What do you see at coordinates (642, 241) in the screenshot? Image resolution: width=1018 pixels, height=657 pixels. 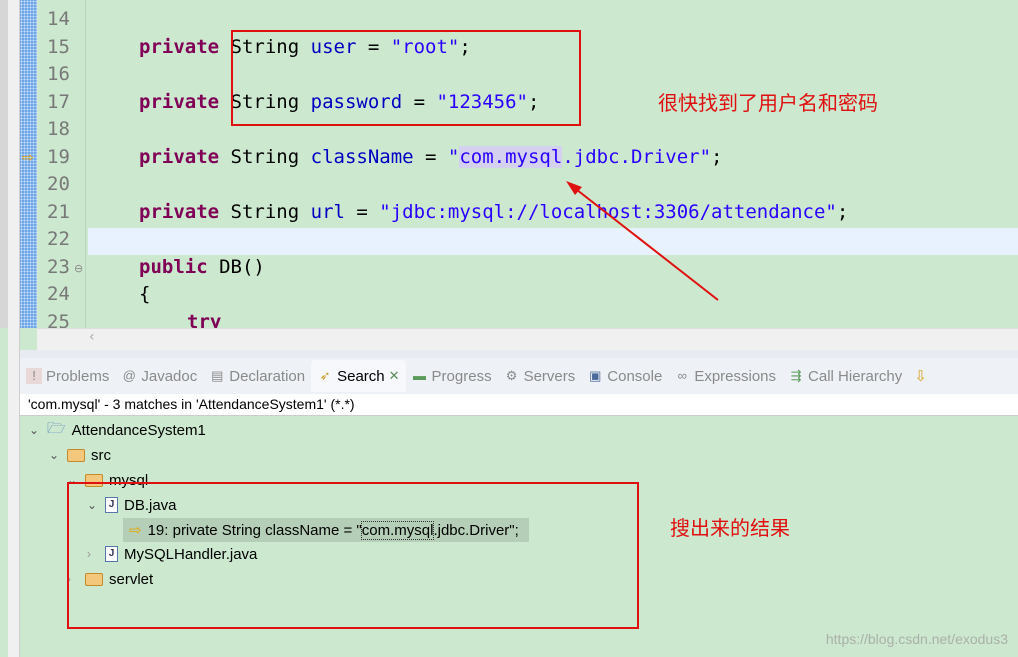 I see `annotation-arrow` at bounding box center [642, 241].